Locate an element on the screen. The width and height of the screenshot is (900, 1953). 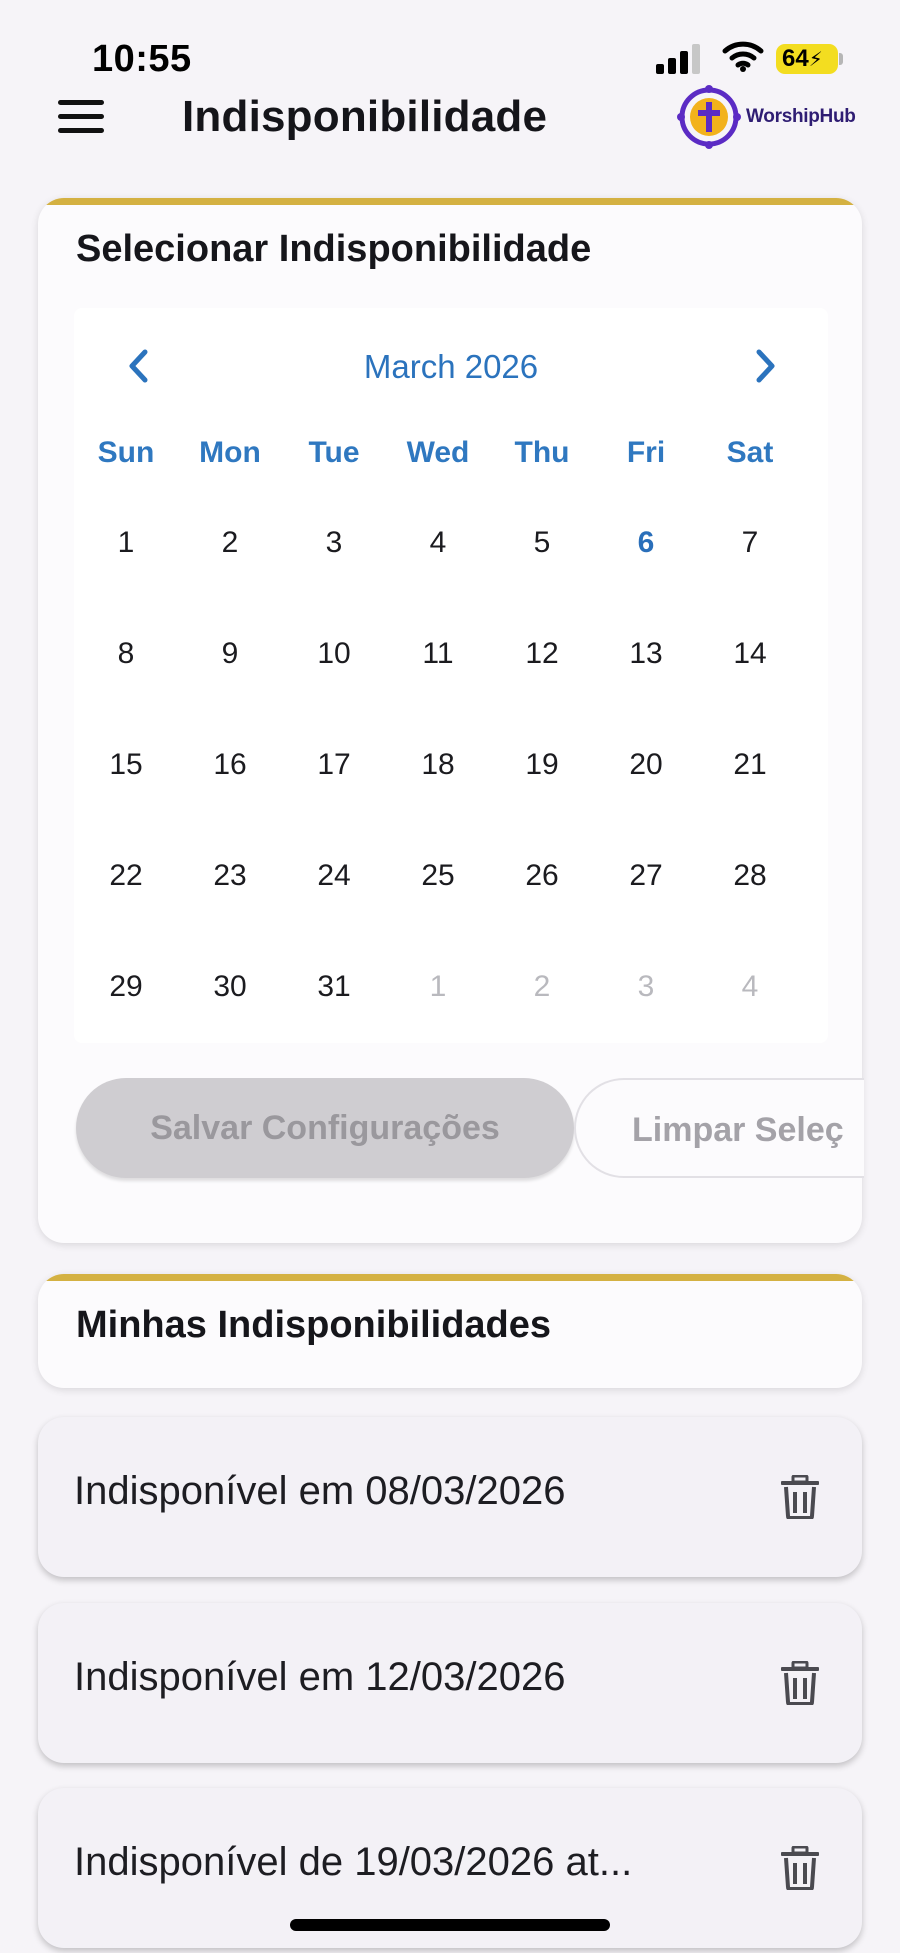
calendar-day-next-month: 2 is located at coordinates (542, 987).